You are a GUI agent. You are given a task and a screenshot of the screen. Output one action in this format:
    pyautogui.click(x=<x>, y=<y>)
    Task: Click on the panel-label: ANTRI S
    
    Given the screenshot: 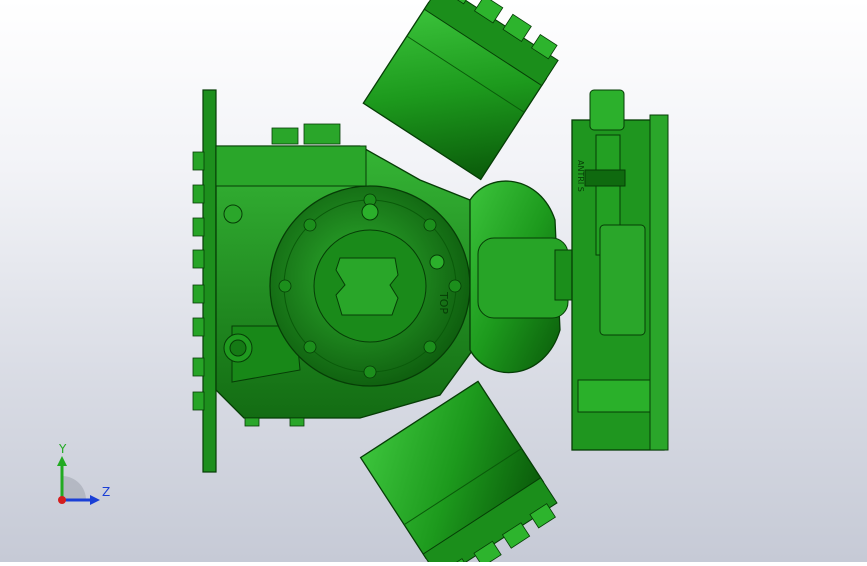 What is the action you would take?
    pyautogui.click(x=580, y=176)
    